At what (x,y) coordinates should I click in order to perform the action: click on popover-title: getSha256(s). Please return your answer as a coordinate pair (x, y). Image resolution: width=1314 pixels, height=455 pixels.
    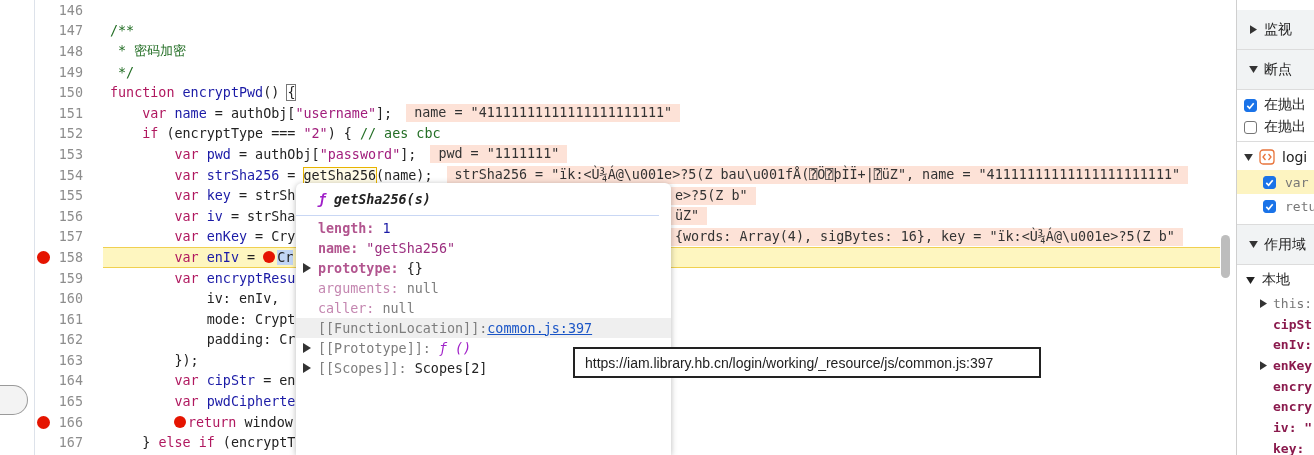
    Looking at the image, I should click on (382, 199).